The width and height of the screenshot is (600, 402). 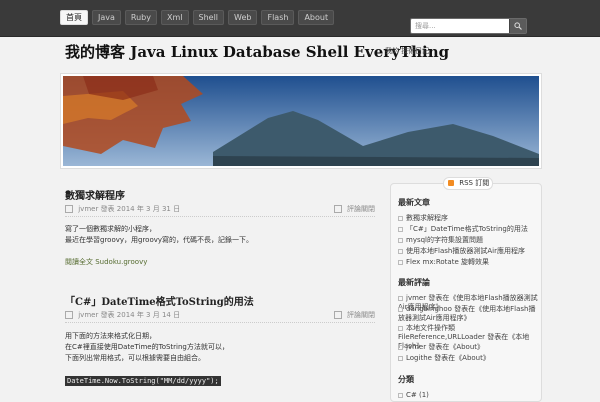 I want to click on post-date: 2014 年 3 月 14 日, so click(x=148, y=315).